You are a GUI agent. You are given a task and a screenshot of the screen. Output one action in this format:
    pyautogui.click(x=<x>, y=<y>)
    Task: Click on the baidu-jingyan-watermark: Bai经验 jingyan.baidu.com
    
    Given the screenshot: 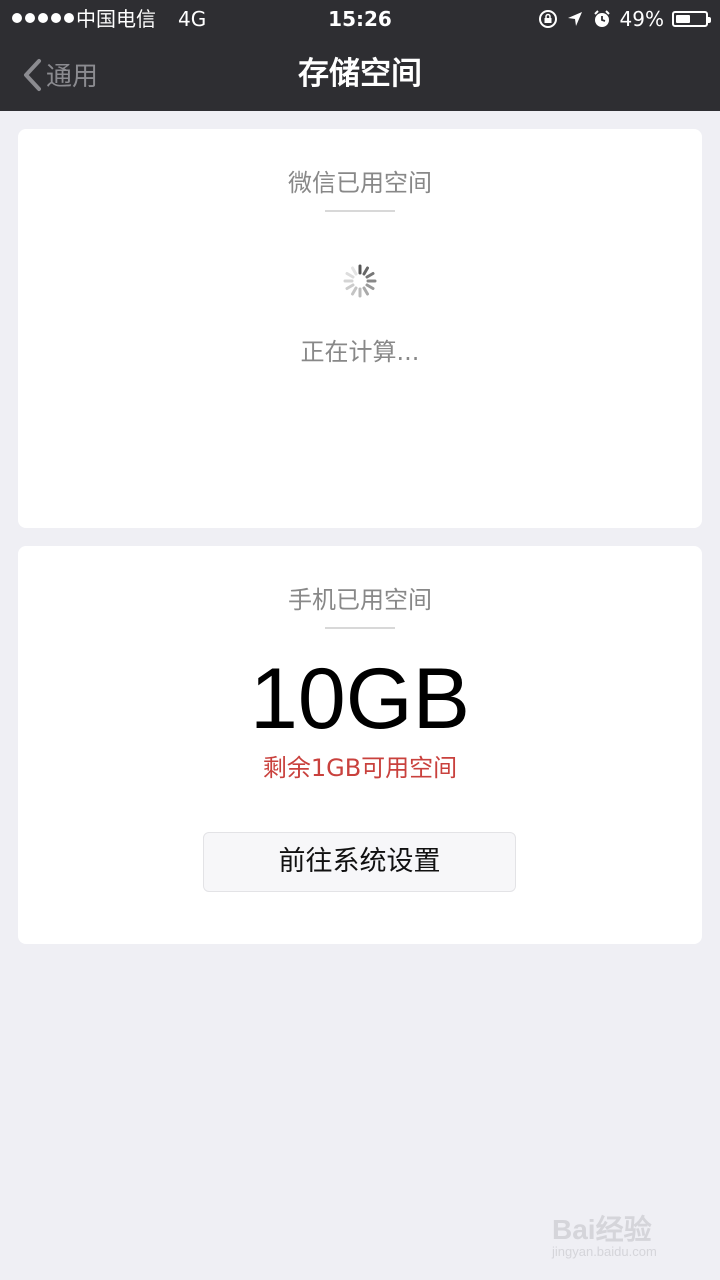 What is the action you would take?
    pyautogui.click(x=628, y=1232)
    